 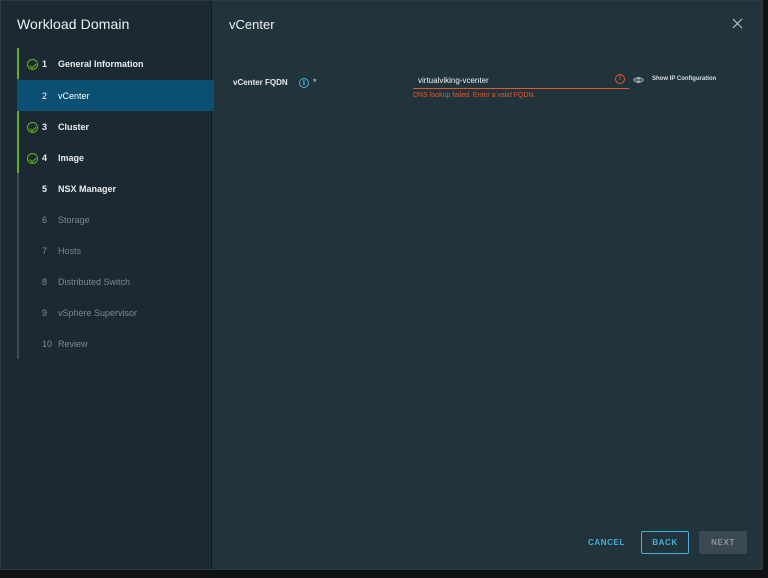 I want to click on step-label: vSphere Supervisor, so click(x=98, y=313).